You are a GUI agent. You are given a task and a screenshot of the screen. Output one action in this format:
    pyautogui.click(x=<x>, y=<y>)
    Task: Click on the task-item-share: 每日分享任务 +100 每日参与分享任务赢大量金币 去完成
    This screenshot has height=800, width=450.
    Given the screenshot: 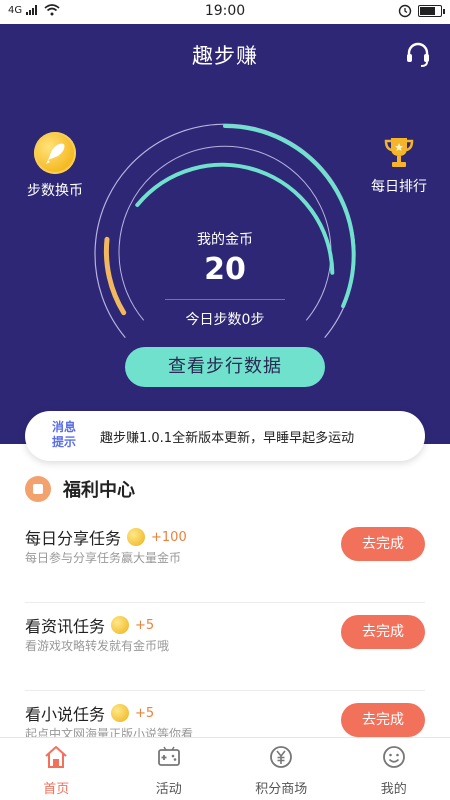 What is the action you would take?
    pyautogui.click(x=225, y=559)
    